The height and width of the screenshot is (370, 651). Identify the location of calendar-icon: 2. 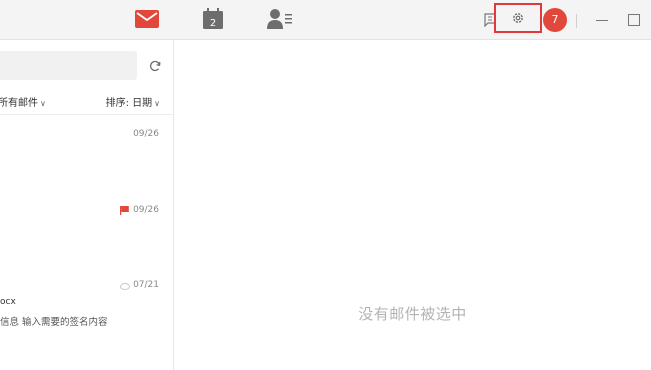
(213, 19).